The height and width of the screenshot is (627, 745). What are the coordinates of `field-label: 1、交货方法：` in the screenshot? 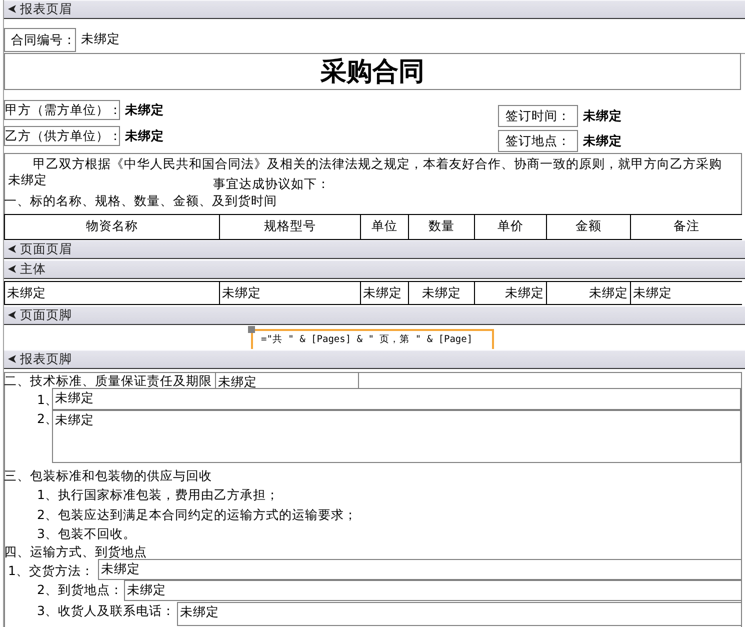 It's located at (51, 571).